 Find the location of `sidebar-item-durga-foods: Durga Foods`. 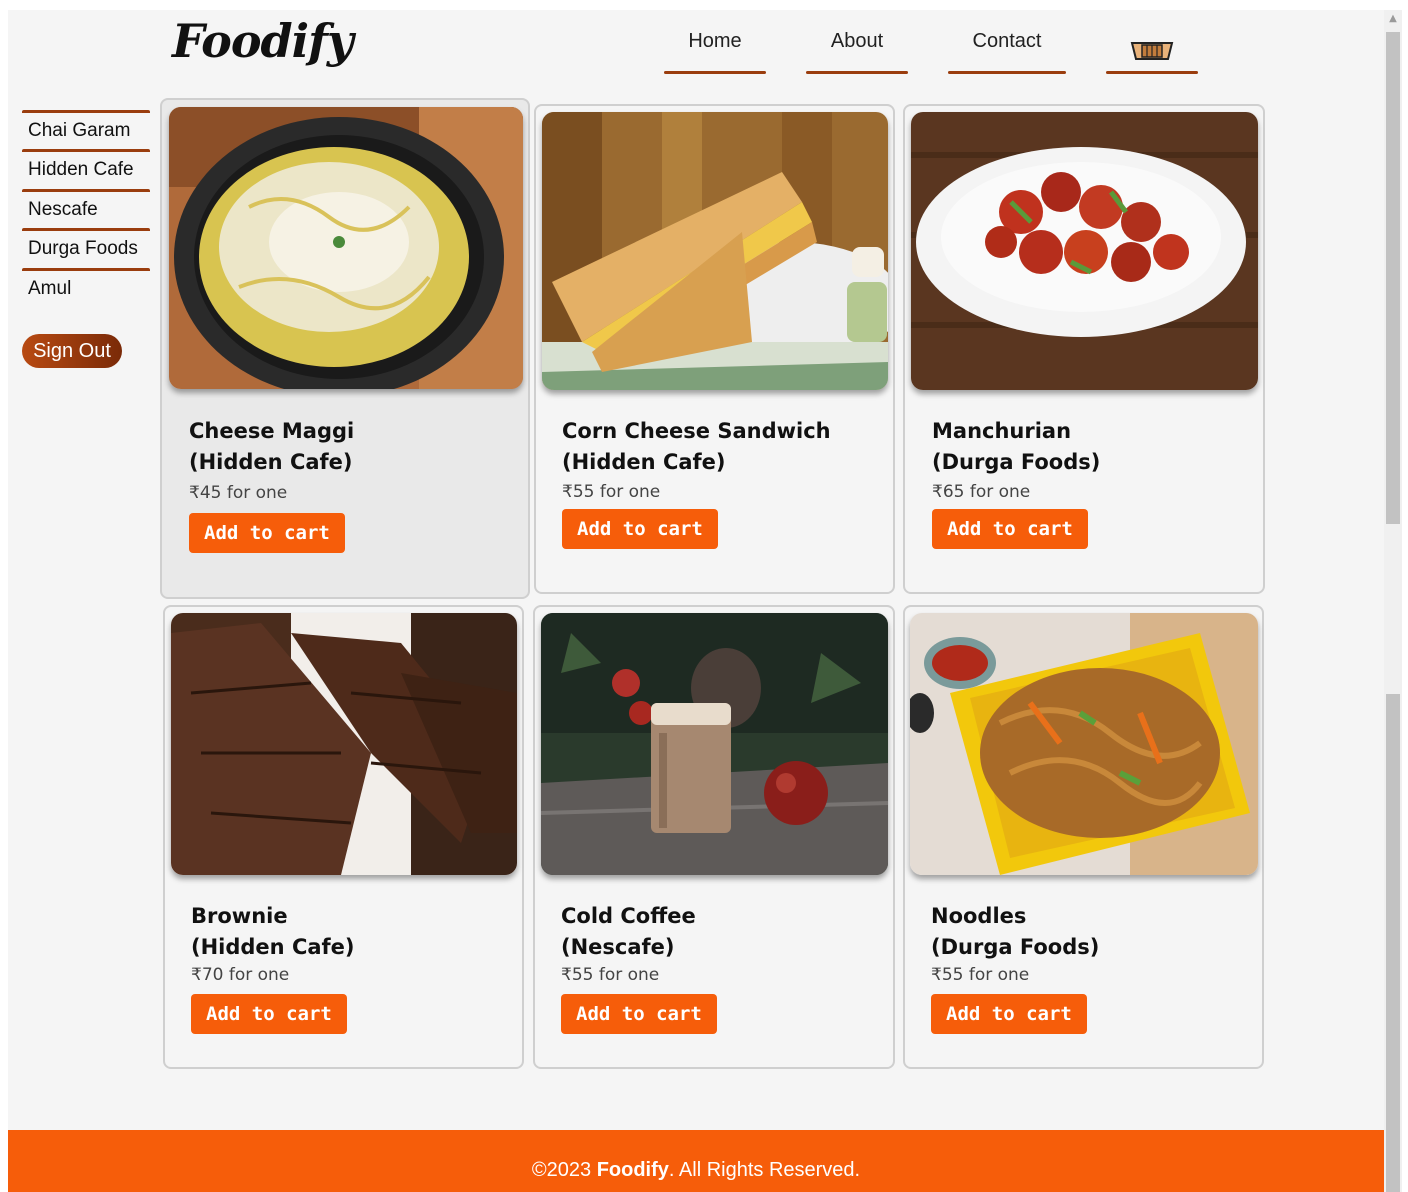

sidebar-item-durga-foods: Durga Foods is located at coordinates (86, 247).